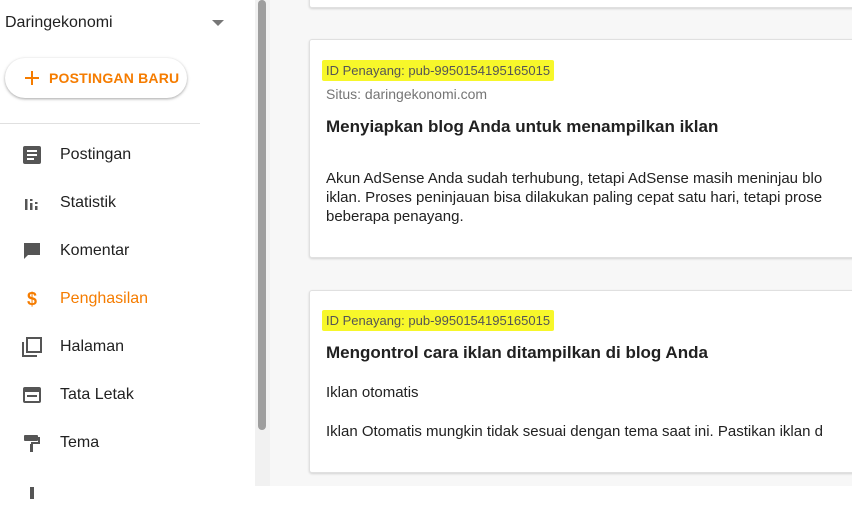 The width and height of the screenshot is (852, 511). I want to click on dollar-icon: $, so click(31, 298).